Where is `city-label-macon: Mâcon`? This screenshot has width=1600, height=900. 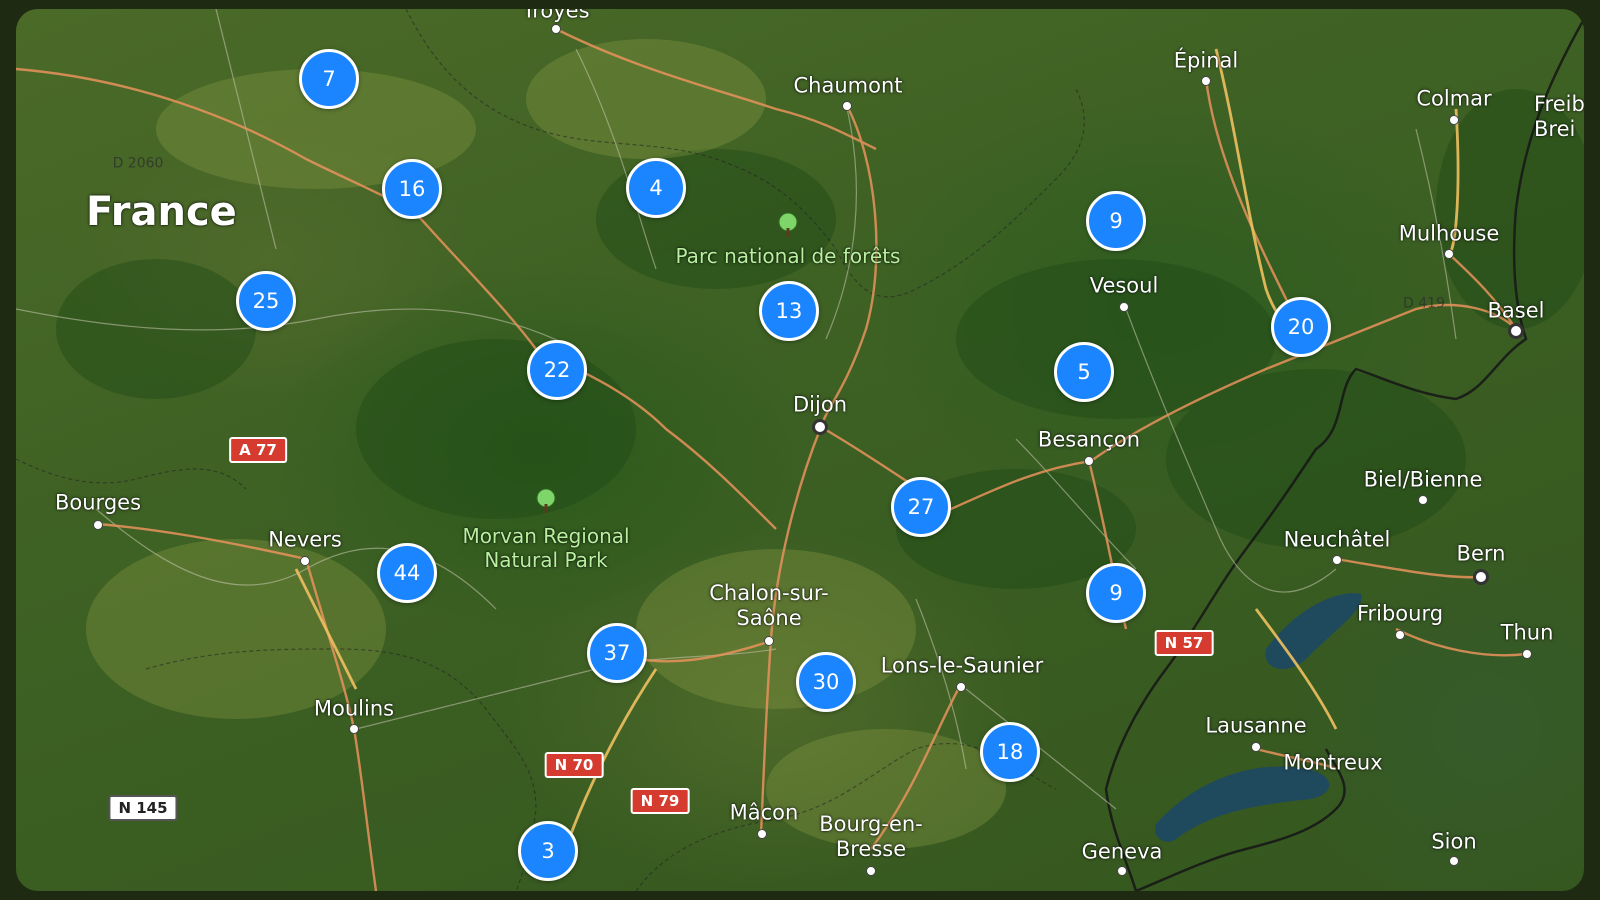
city-label-macon: Mâcon is located at coordinates (764, 812).